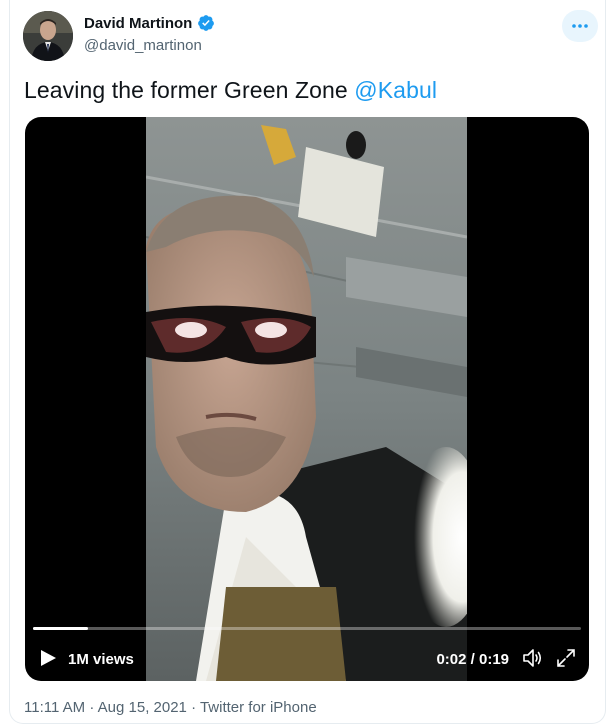  Describe the element at coordinates (395, 90) in the screenshot. I see `mention-link: @Kabul` at that location.